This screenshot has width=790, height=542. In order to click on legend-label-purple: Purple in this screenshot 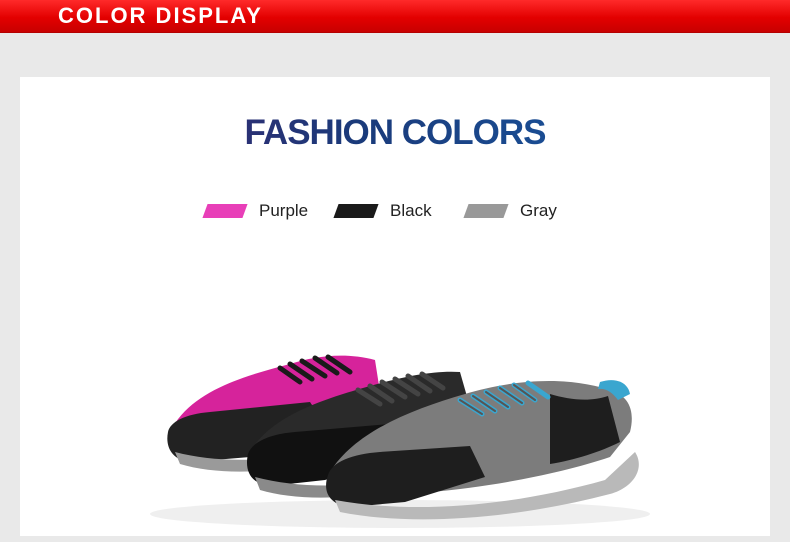, I will do `click(284, 210)`.